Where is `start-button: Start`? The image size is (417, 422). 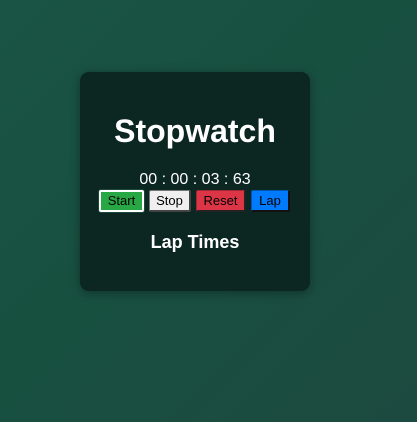 start-button: Start is located at coordinates (121, 201).